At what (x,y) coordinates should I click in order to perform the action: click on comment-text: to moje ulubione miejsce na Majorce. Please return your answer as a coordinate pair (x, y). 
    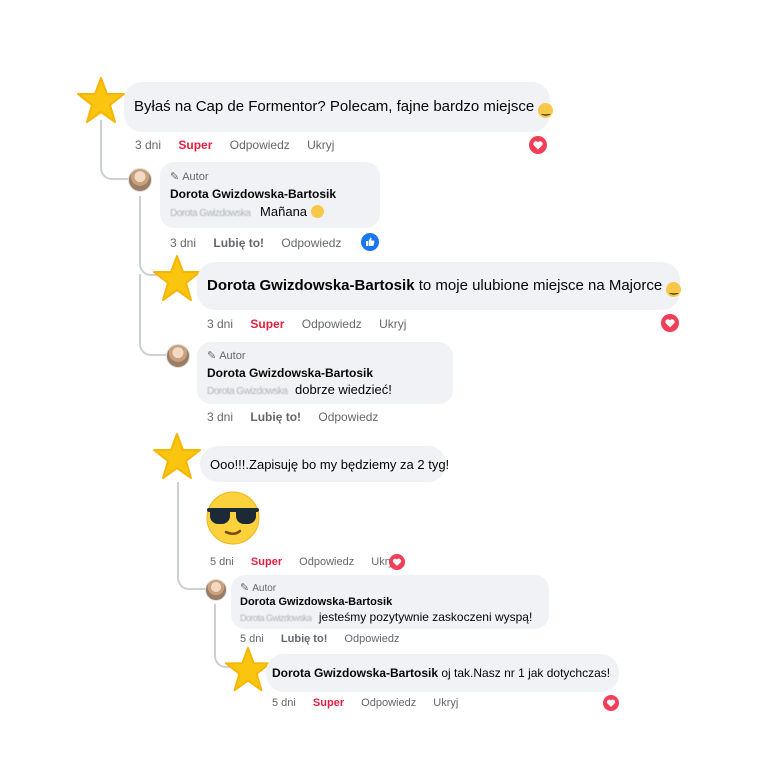
    Looking at the image, I should click on (540, 285).